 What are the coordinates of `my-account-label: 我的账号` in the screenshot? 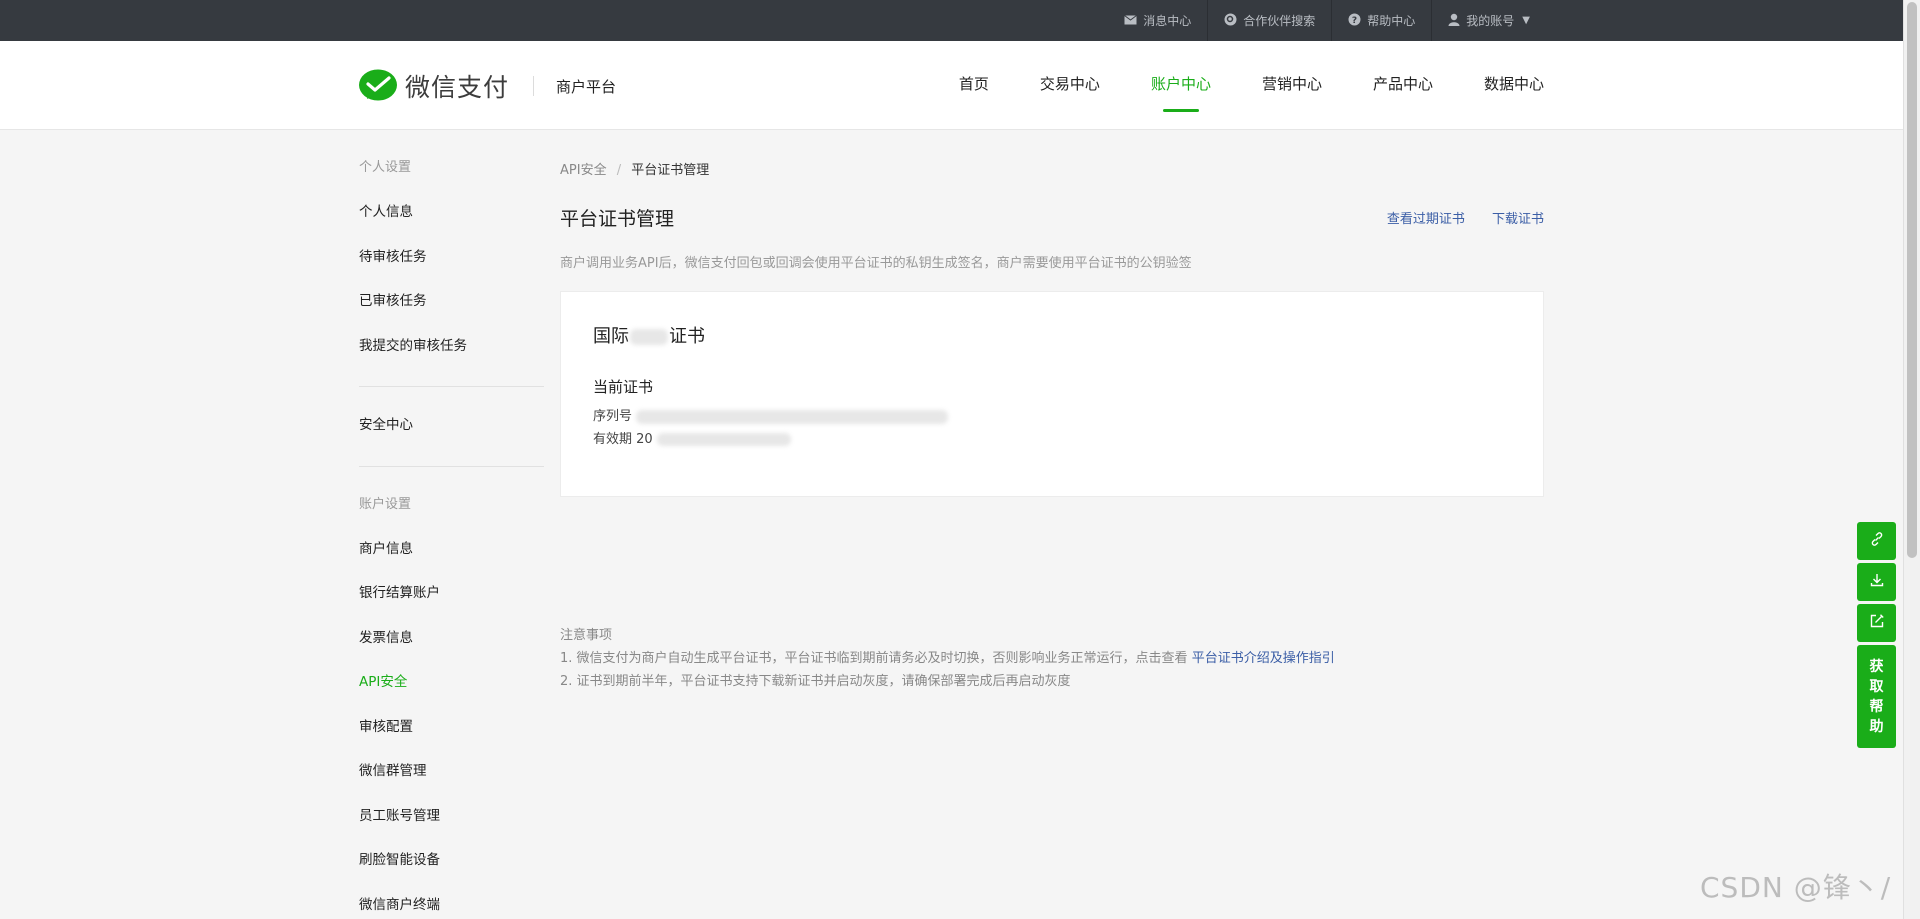 It's located at (1490, 21).